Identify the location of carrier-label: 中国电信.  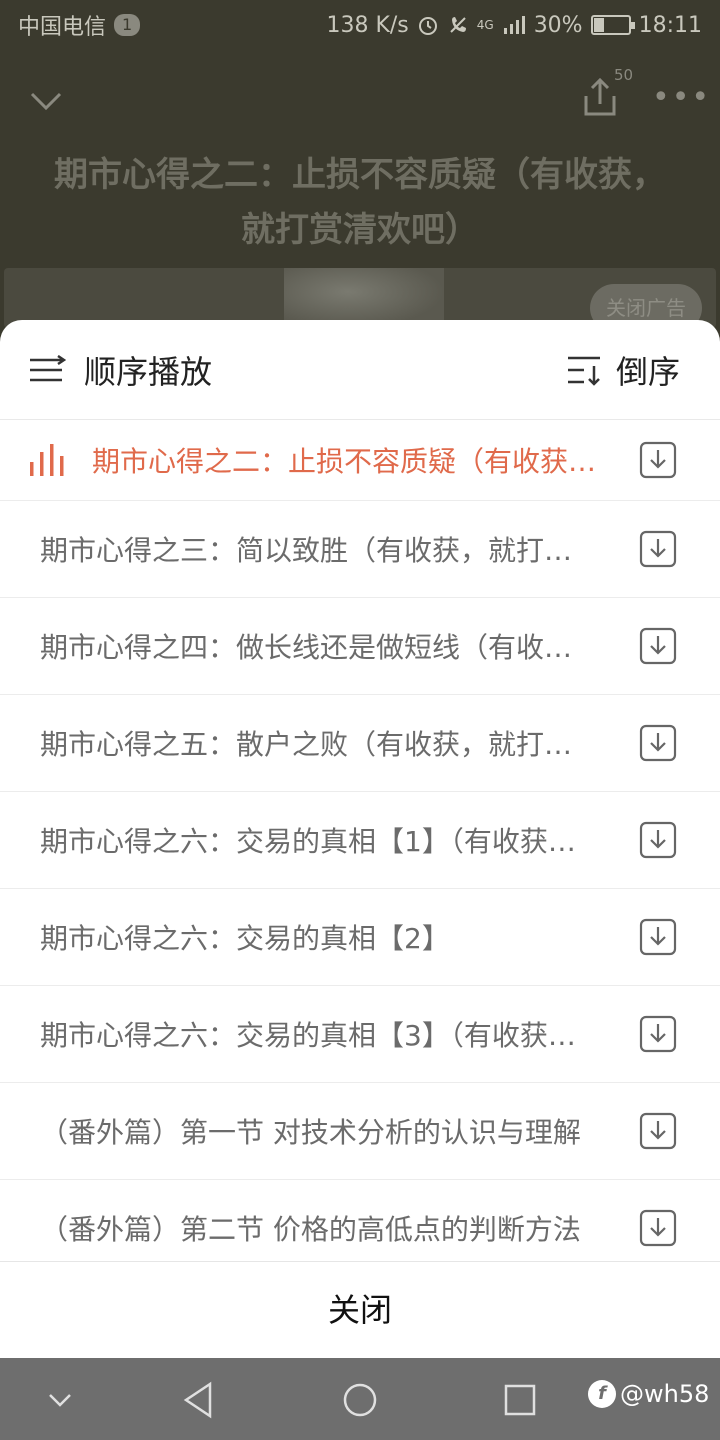
(62, 27).